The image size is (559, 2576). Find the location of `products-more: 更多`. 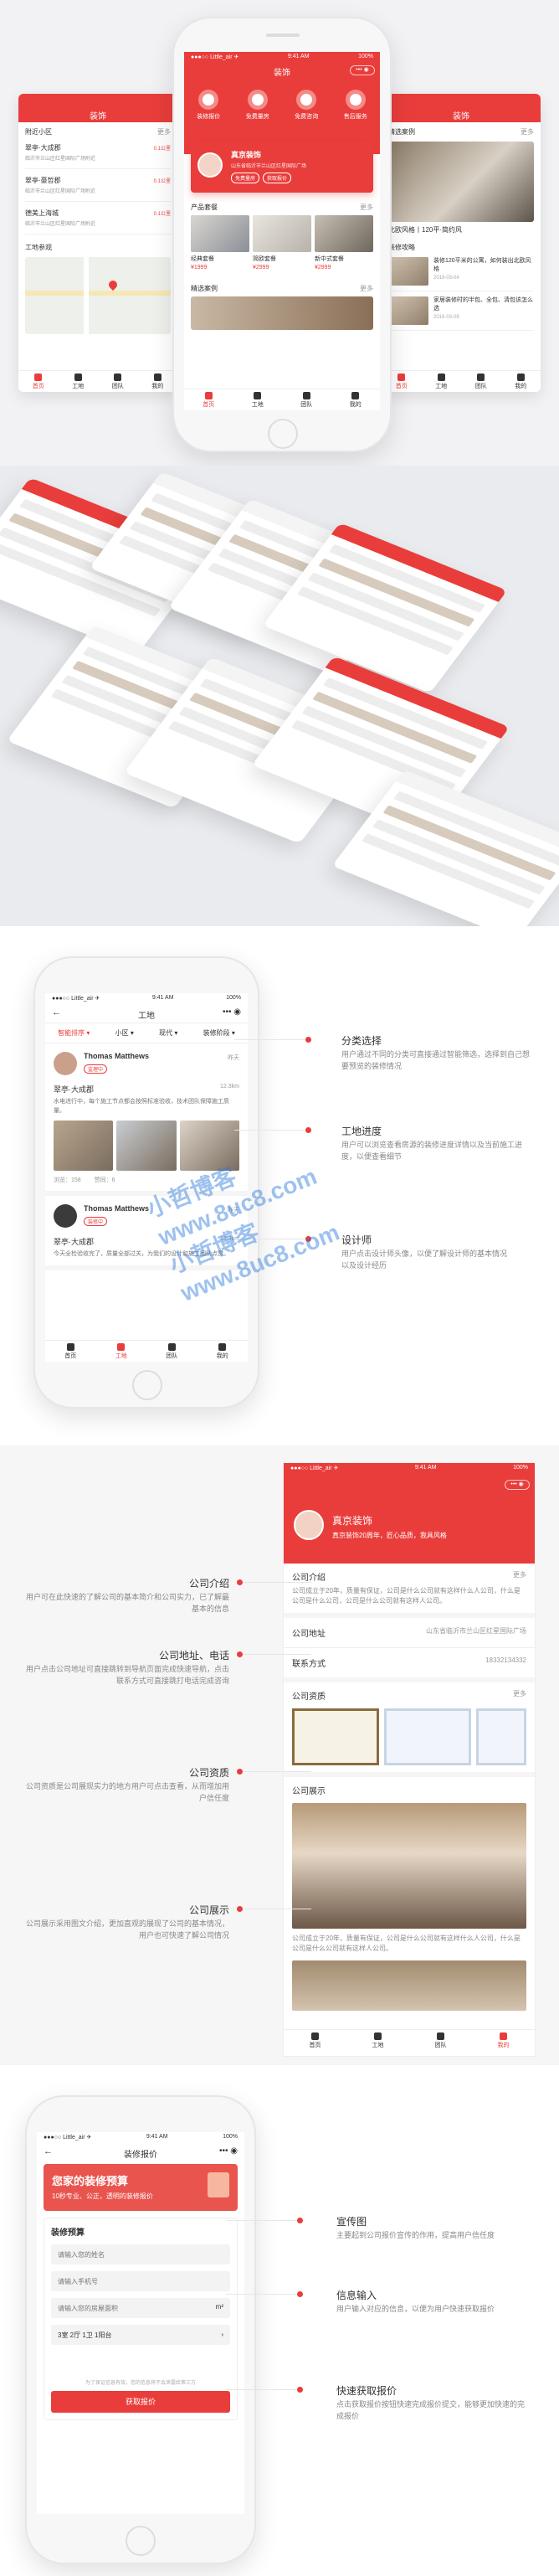

products-more: 更多 is located at coordinates (366, 207).